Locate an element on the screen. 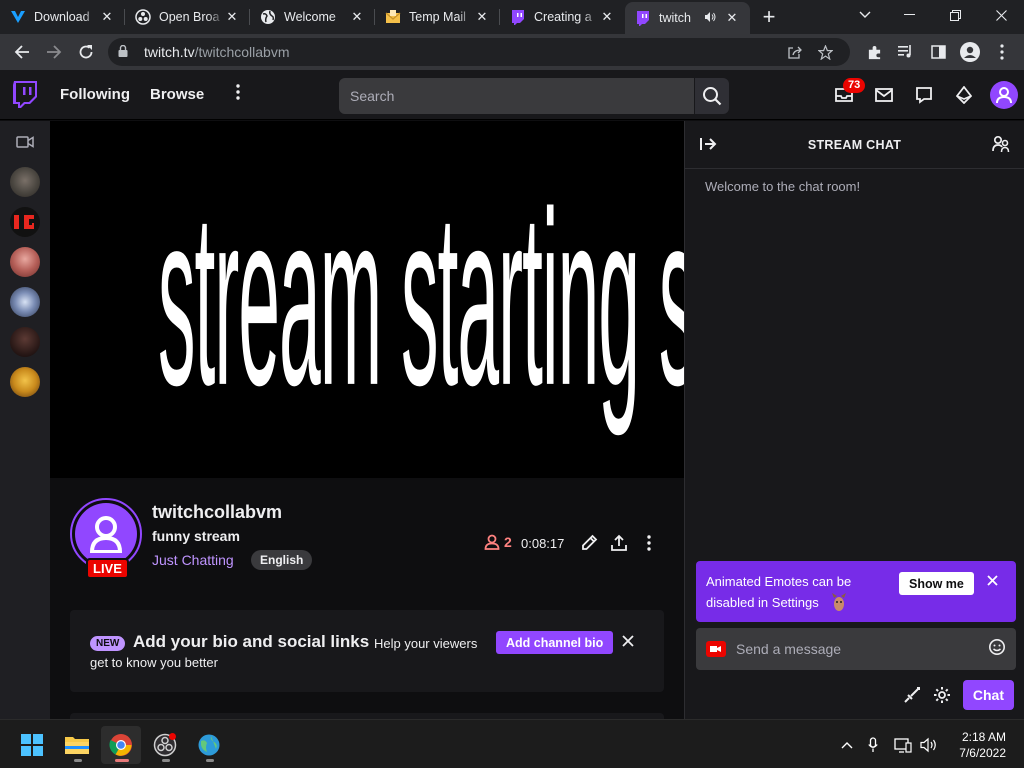 The image size is (1024, 768). share-upload-icon is located at coordinates (619, 543).